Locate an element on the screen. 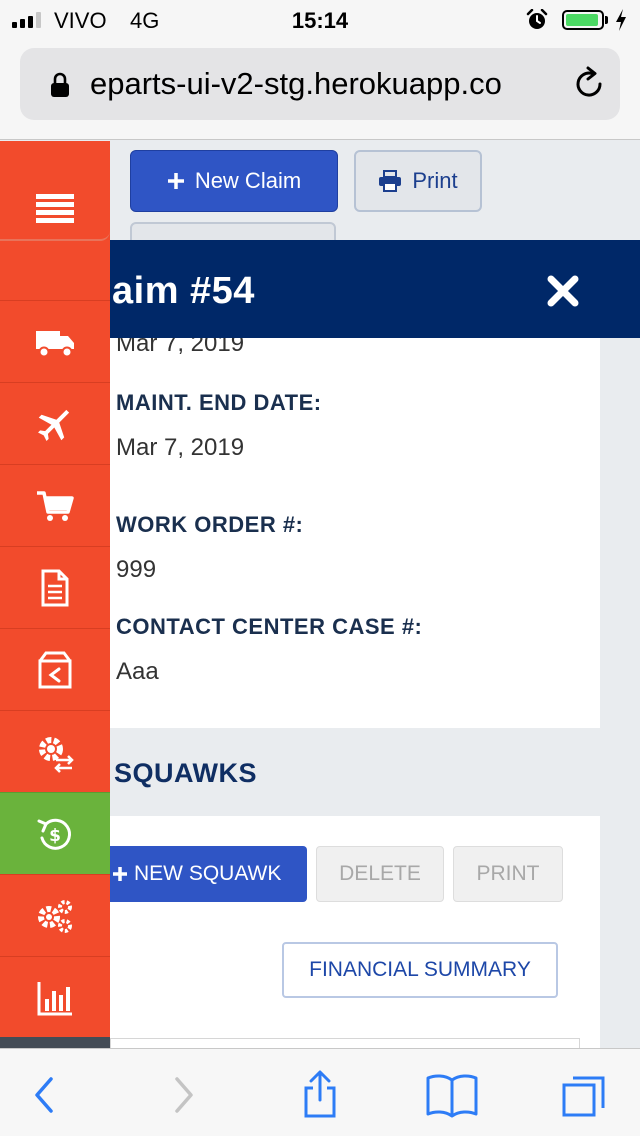 This screenshot has width=640, height=1136. modal-title: aim #54 is located at coordinates (183, 291).